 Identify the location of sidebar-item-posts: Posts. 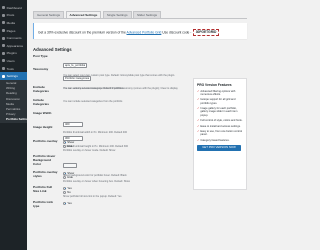
(13, 16).